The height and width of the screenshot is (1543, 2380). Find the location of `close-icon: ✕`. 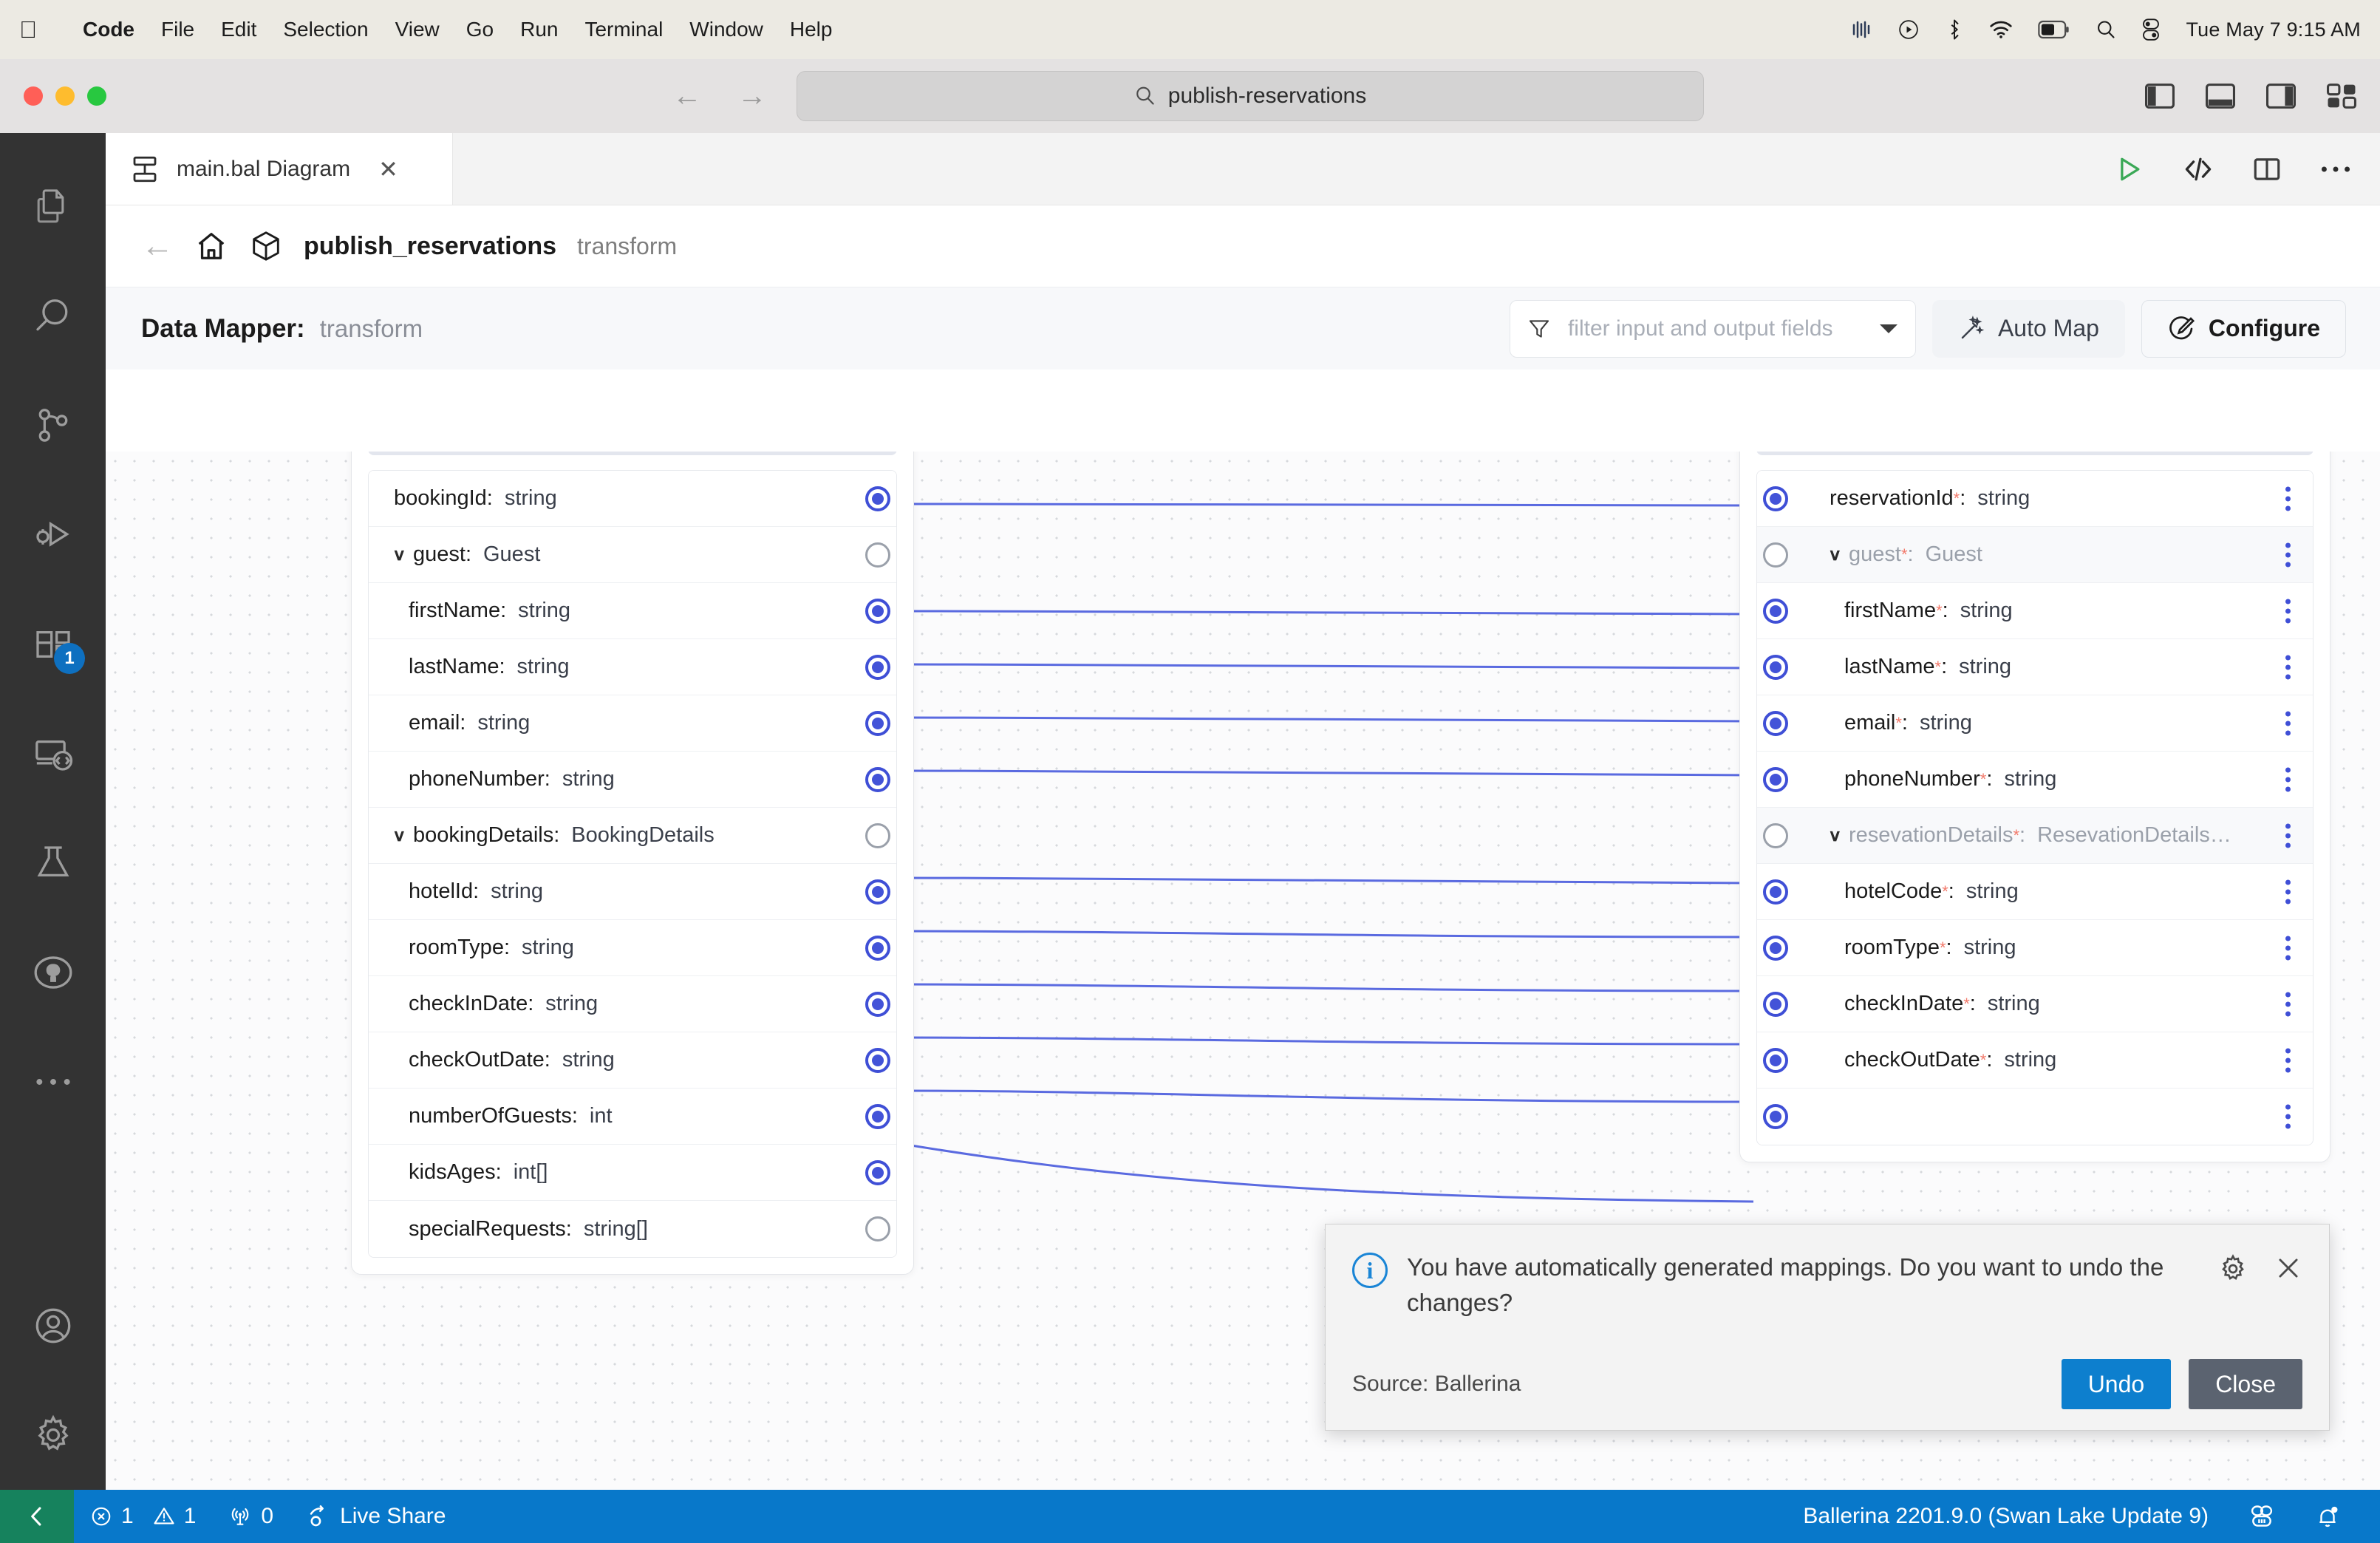

close-icon: ✕ is located at coordinates (388, 169).